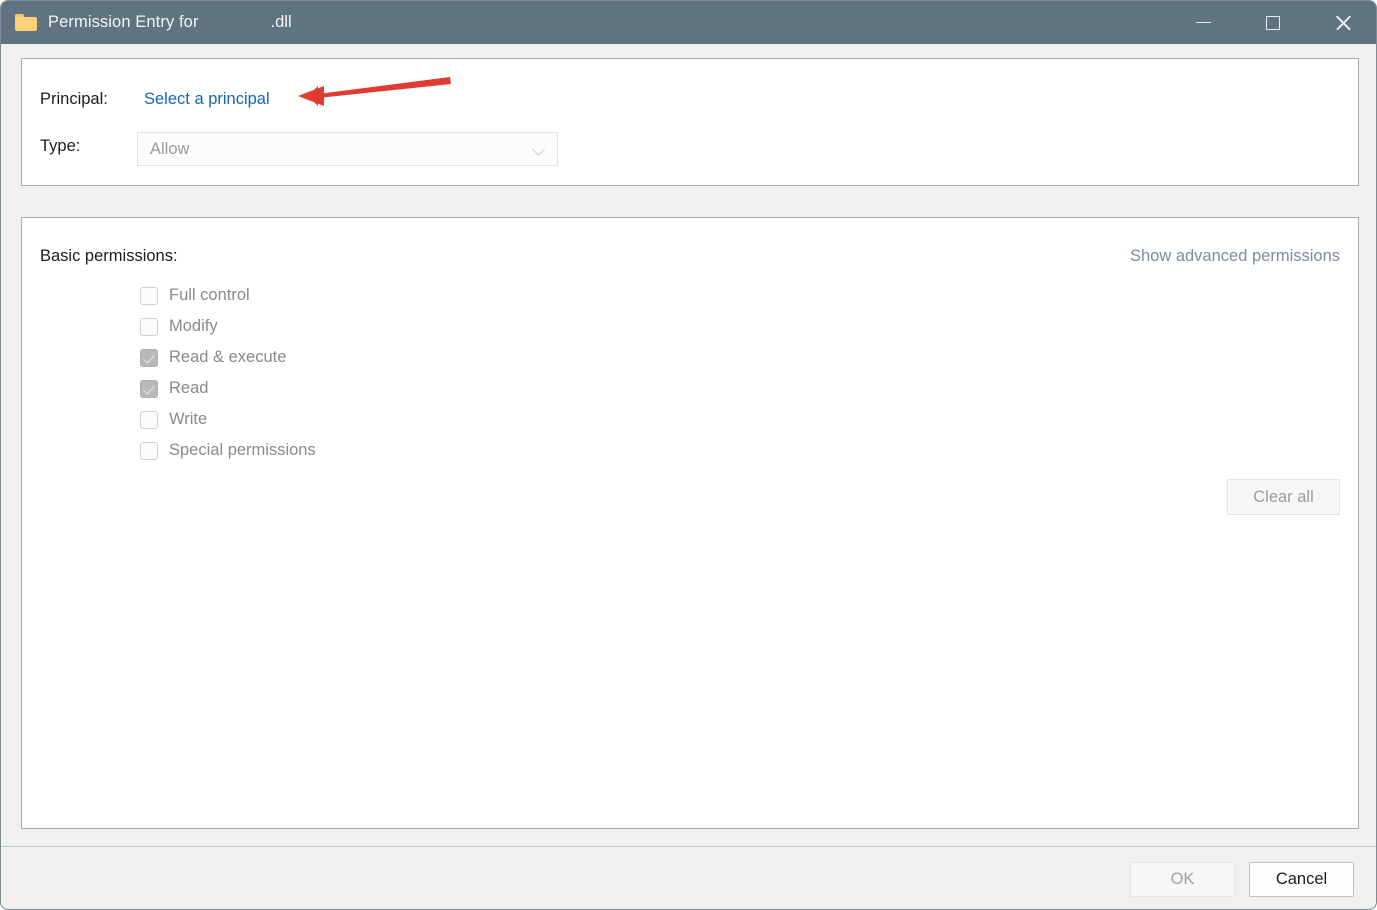 The width and height of the screenshot is (1377, 910). I want to click on cancel-button: Cancel, so click(1301, 879).